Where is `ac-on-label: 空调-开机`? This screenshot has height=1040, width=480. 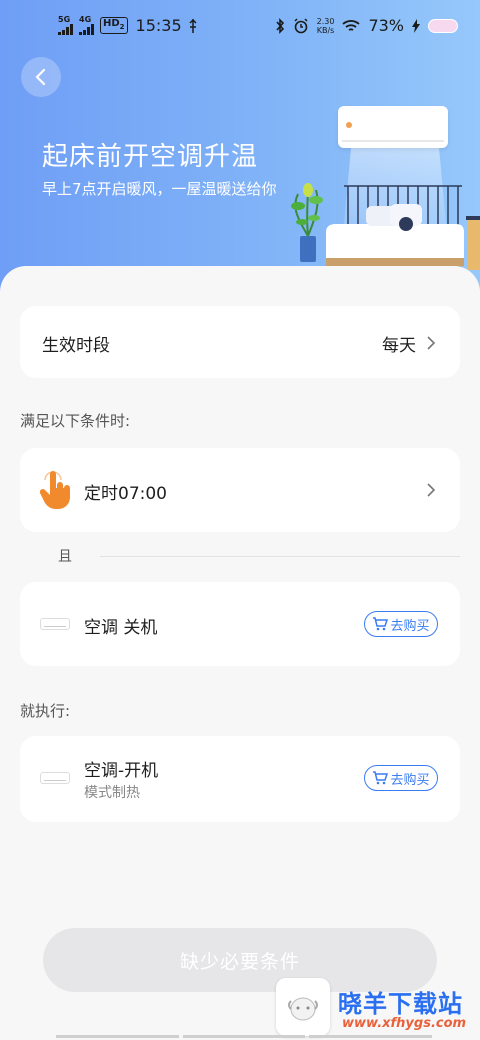
ac-on-label: 空调-开机 is located at coordinates (121, 771).